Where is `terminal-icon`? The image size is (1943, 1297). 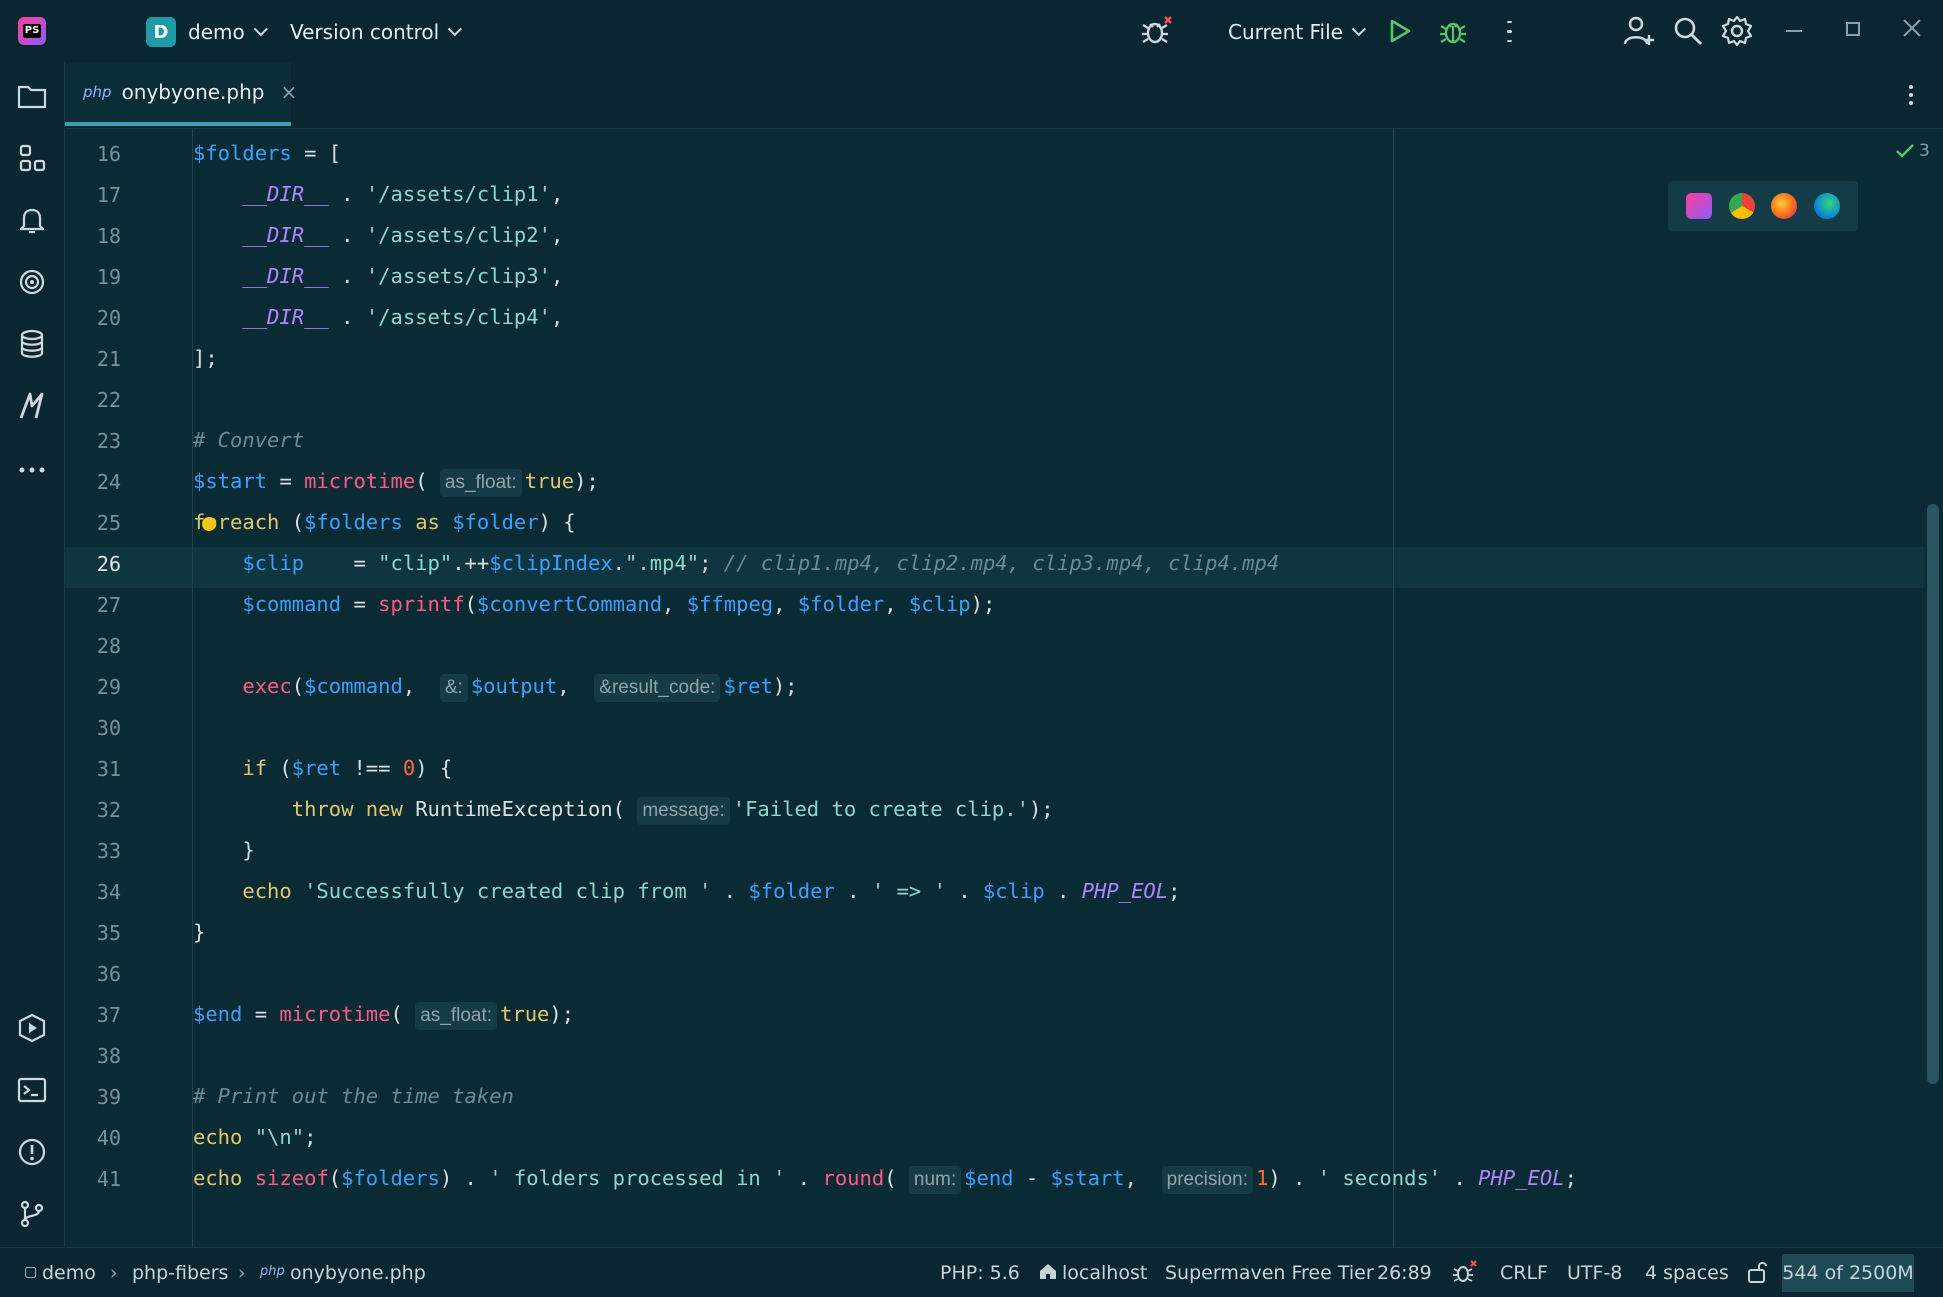
terminal-icon is located at coordinates (32, 1090).